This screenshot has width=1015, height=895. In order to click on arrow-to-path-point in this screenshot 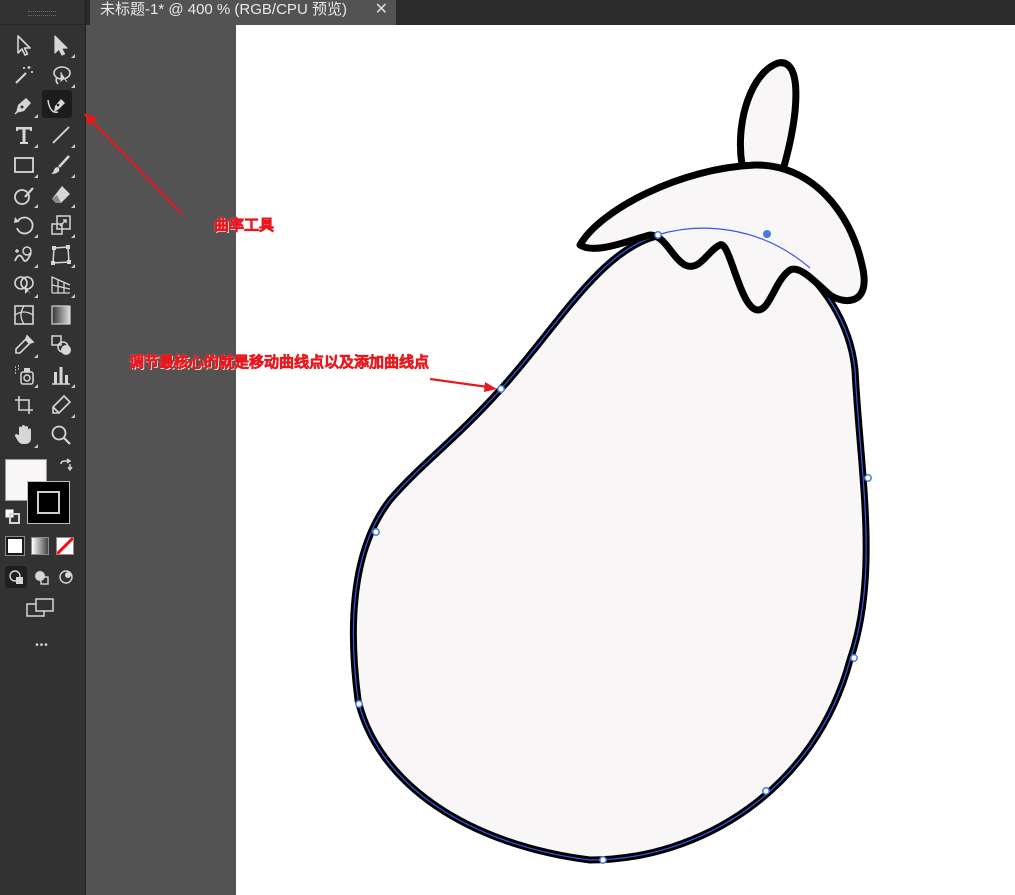, I will do `click(459, 383)`.